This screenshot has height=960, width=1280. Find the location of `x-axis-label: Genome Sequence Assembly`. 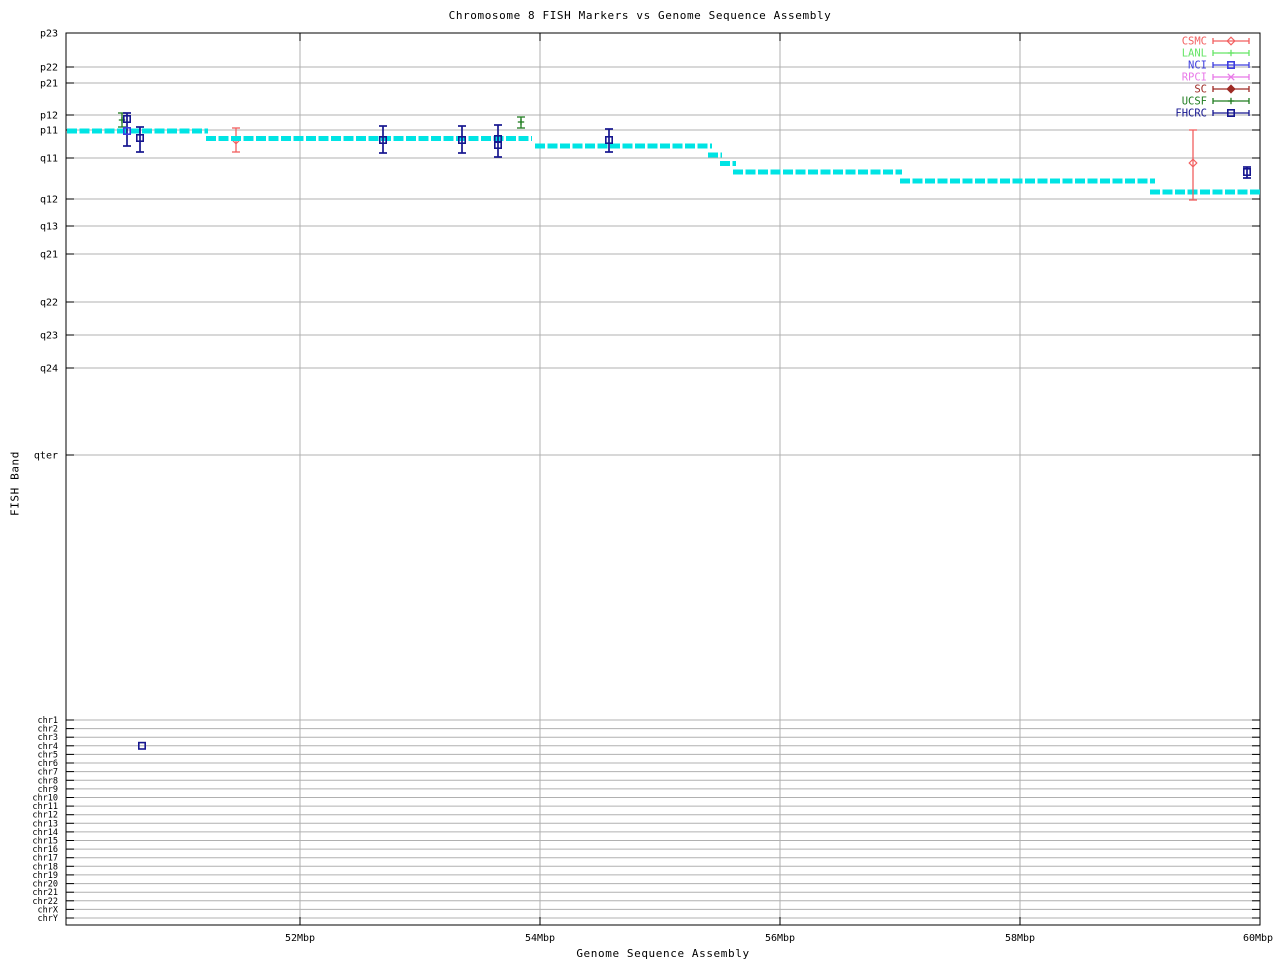

x-axis-label: Genome Sequence Assembly is located at coordinates (663, 953).